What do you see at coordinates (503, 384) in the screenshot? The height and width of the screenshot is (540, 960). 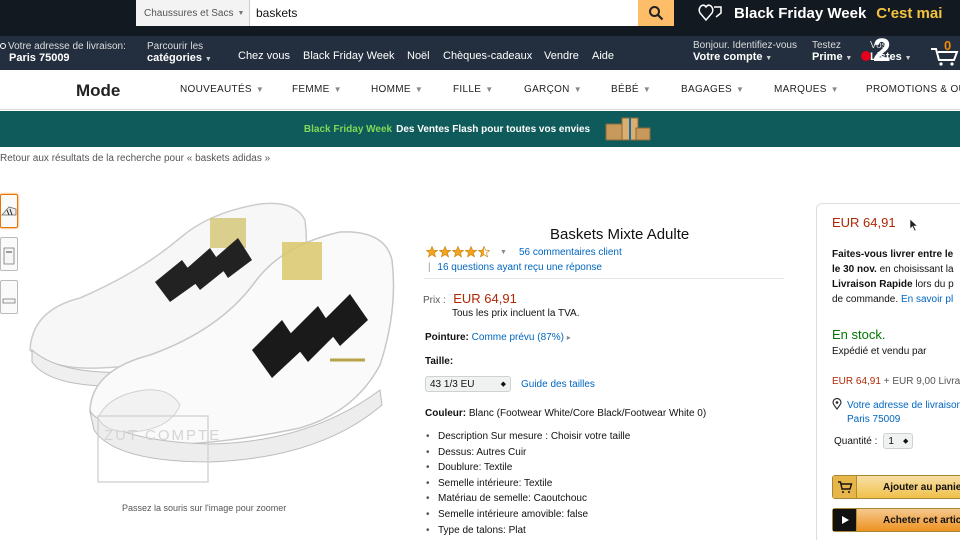 I see `chevron-updown-icon: ◆` at bounding box center [503, 384].